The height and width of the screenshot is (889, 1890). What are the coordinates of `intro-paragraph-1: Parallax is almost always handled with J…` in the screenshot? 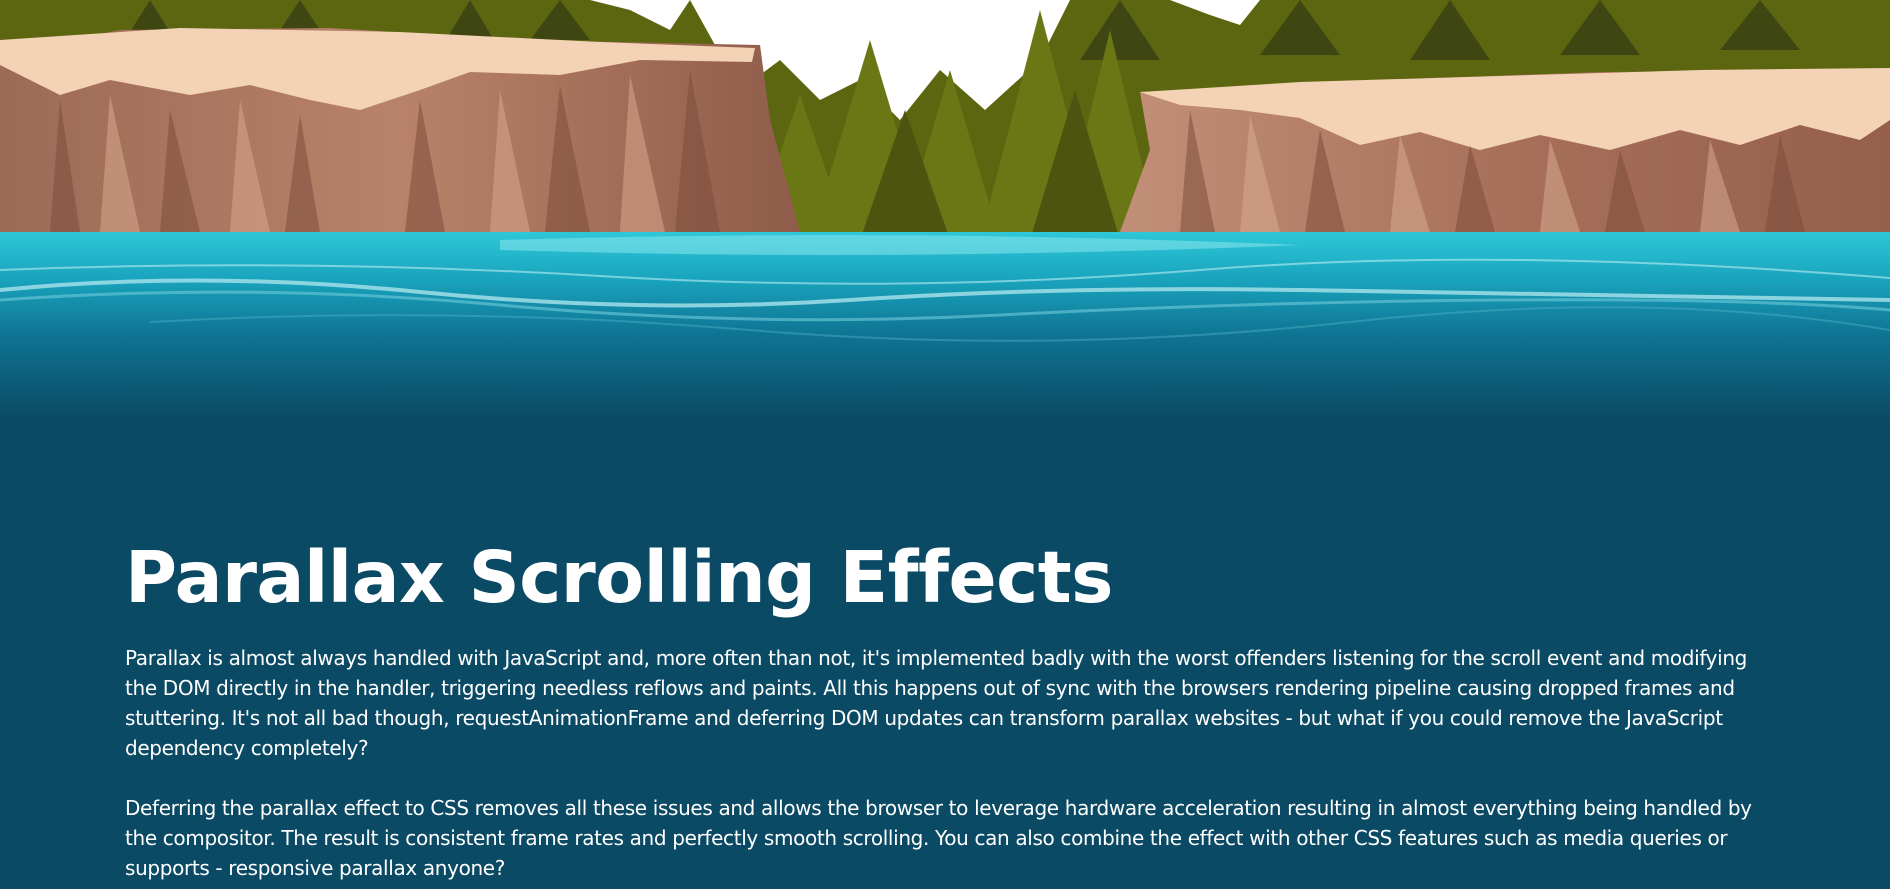 It's located at (936, 703).